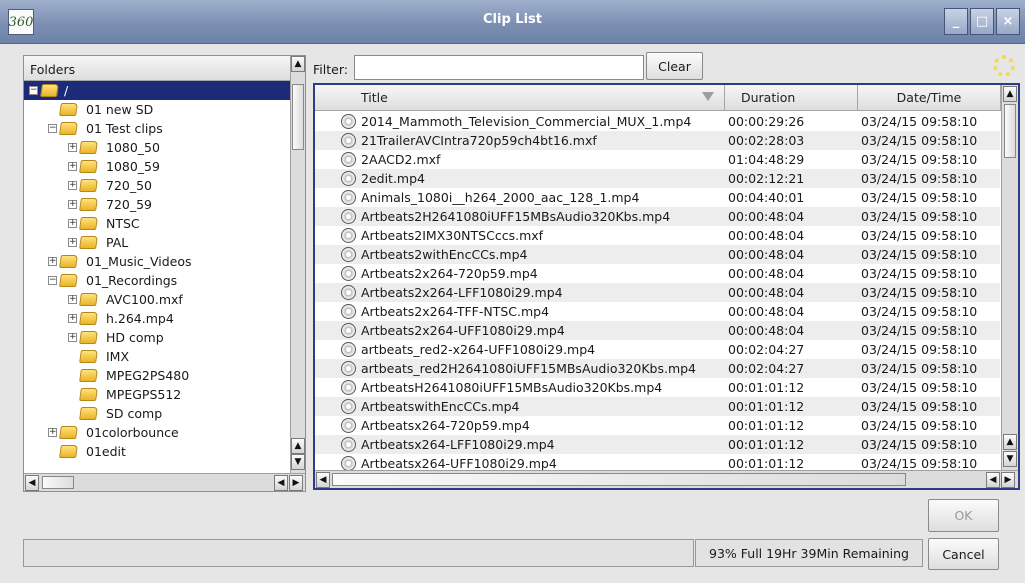 The width and height of the screenshot is (1025, 583). I want to click on clips-horizontal-scrollbar: ◀ ◀ ▶, so click(666, 479).